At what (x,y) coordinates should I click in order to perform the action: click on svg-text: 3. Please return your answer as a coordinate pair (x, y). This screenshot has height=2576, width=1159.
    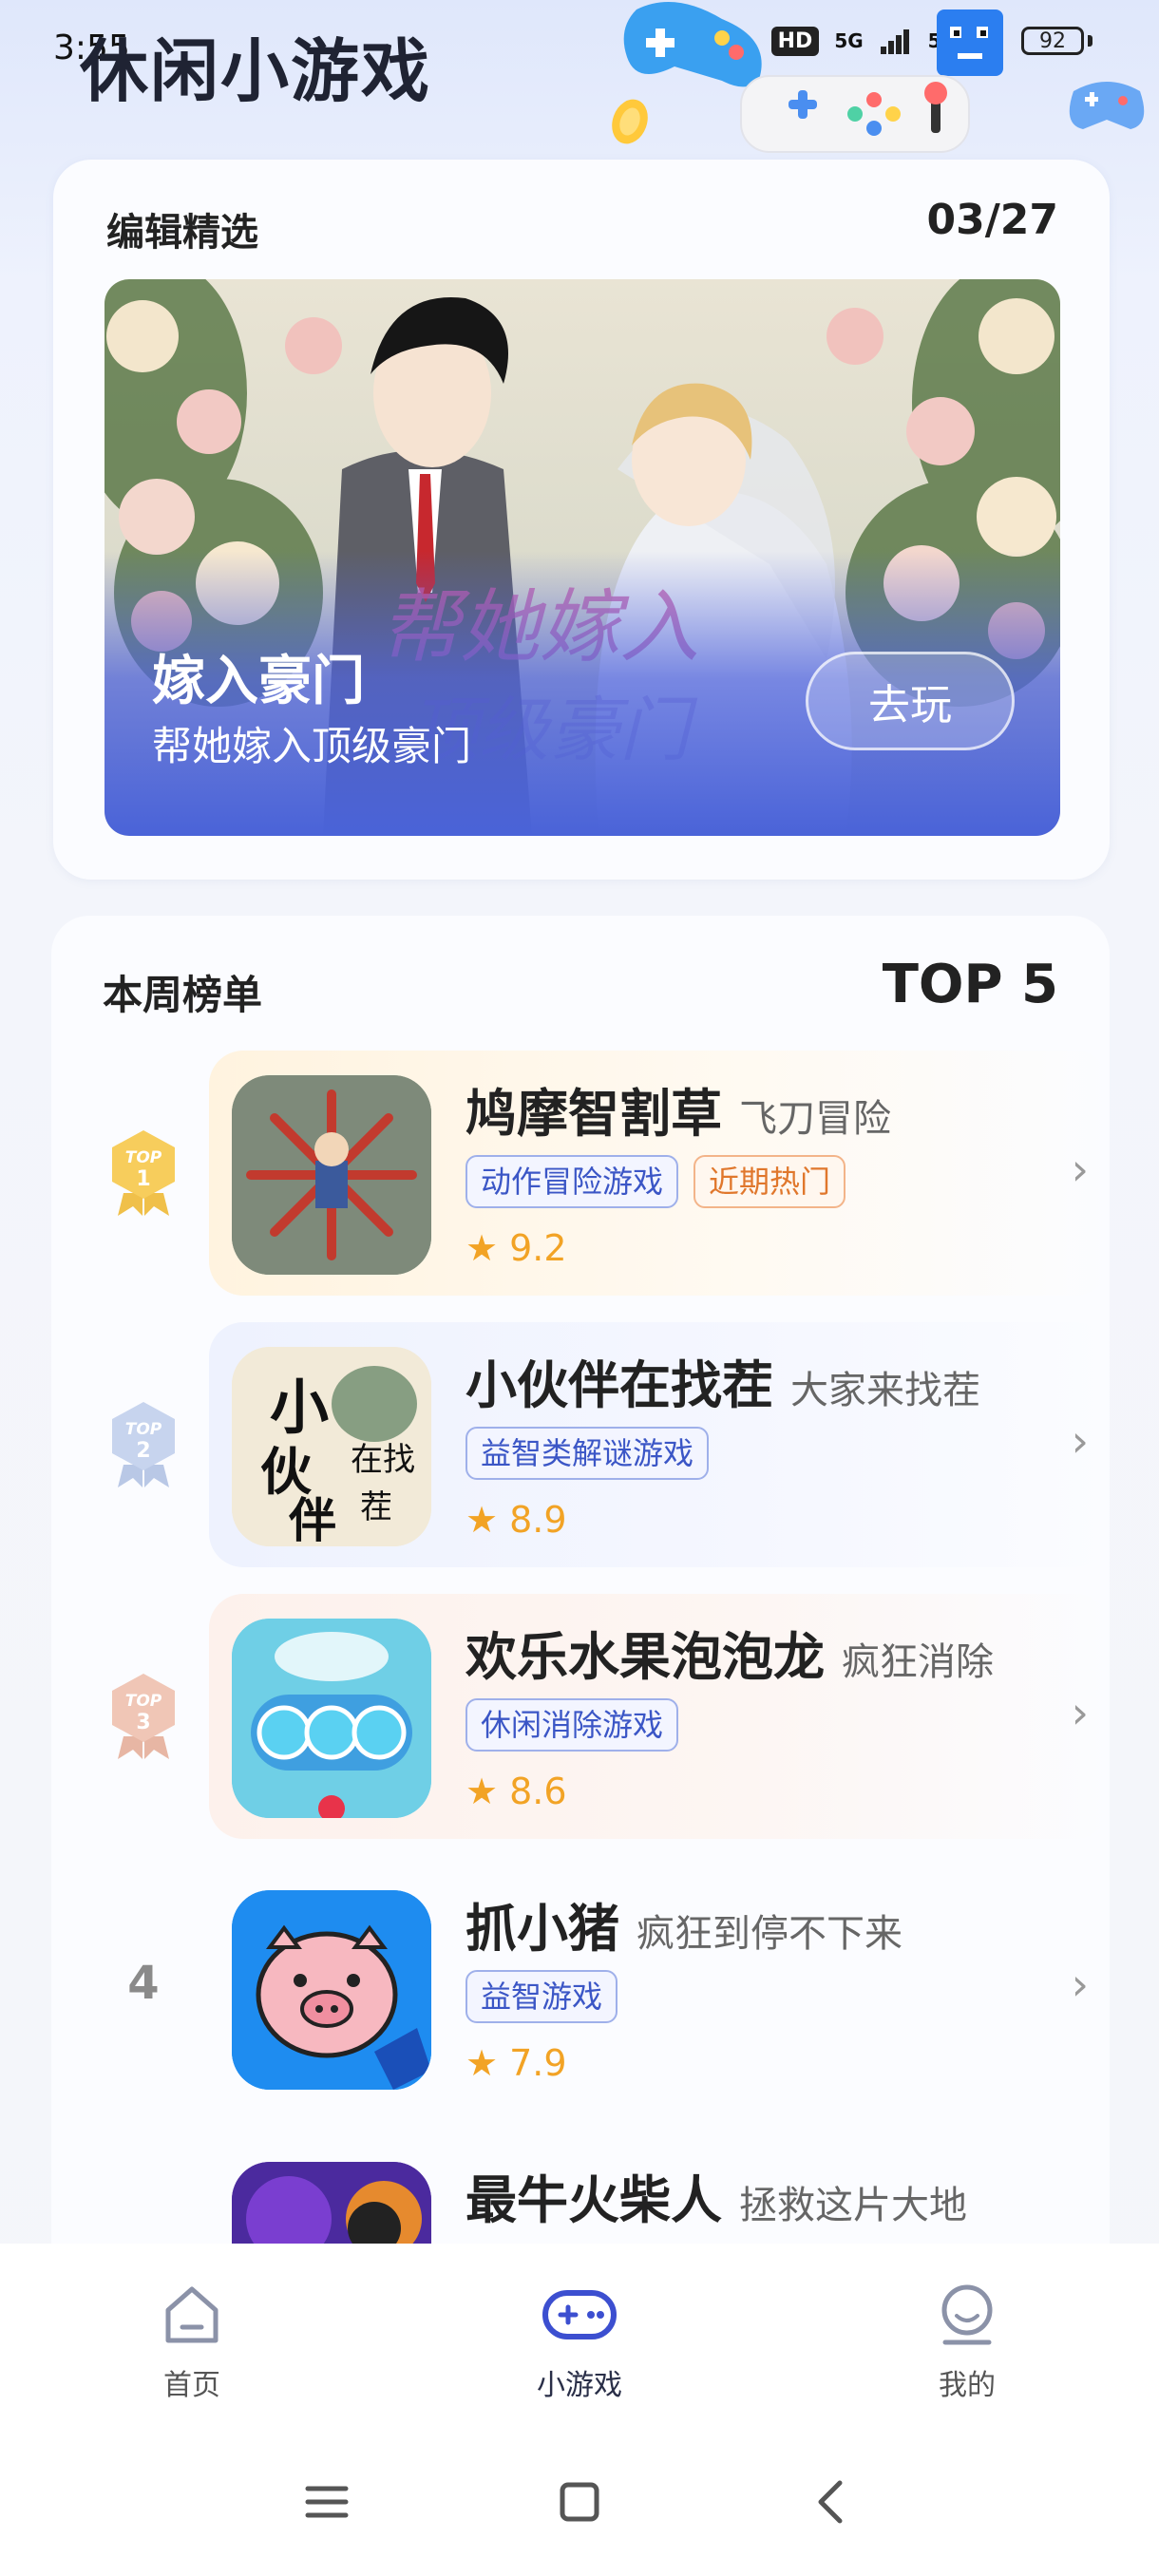
    Looking at the image, I should click on (143, 1722).